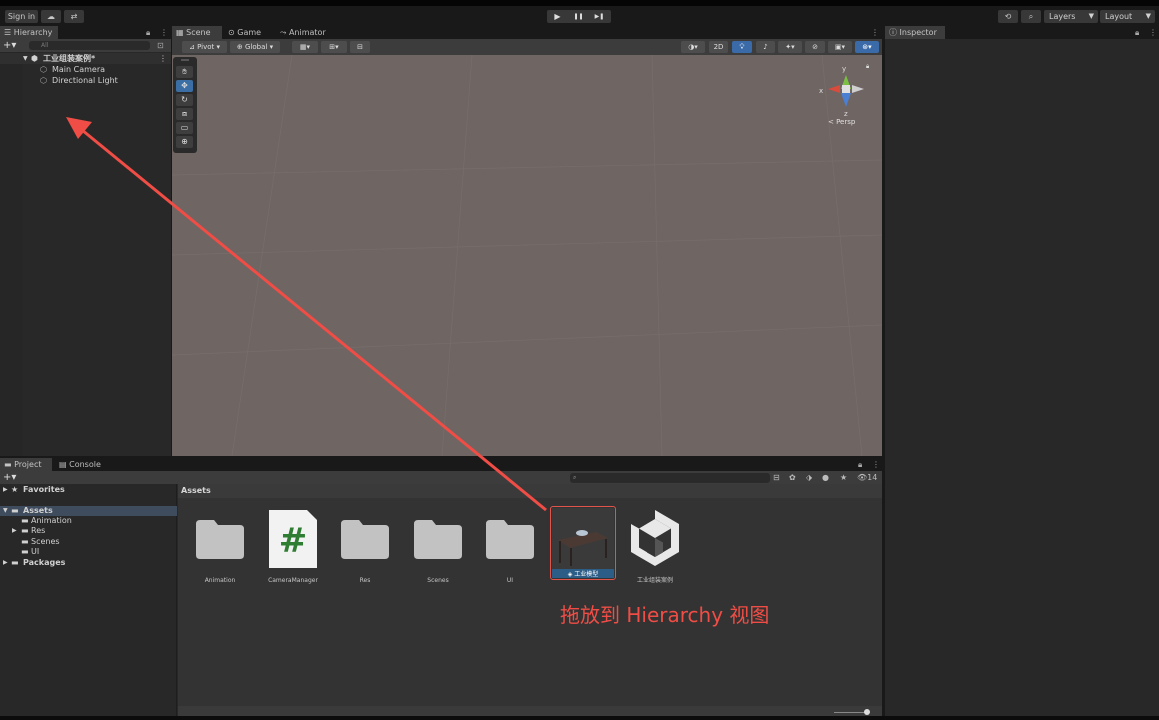  I want to click on search-icon: ⌕, so click(1031, 16).